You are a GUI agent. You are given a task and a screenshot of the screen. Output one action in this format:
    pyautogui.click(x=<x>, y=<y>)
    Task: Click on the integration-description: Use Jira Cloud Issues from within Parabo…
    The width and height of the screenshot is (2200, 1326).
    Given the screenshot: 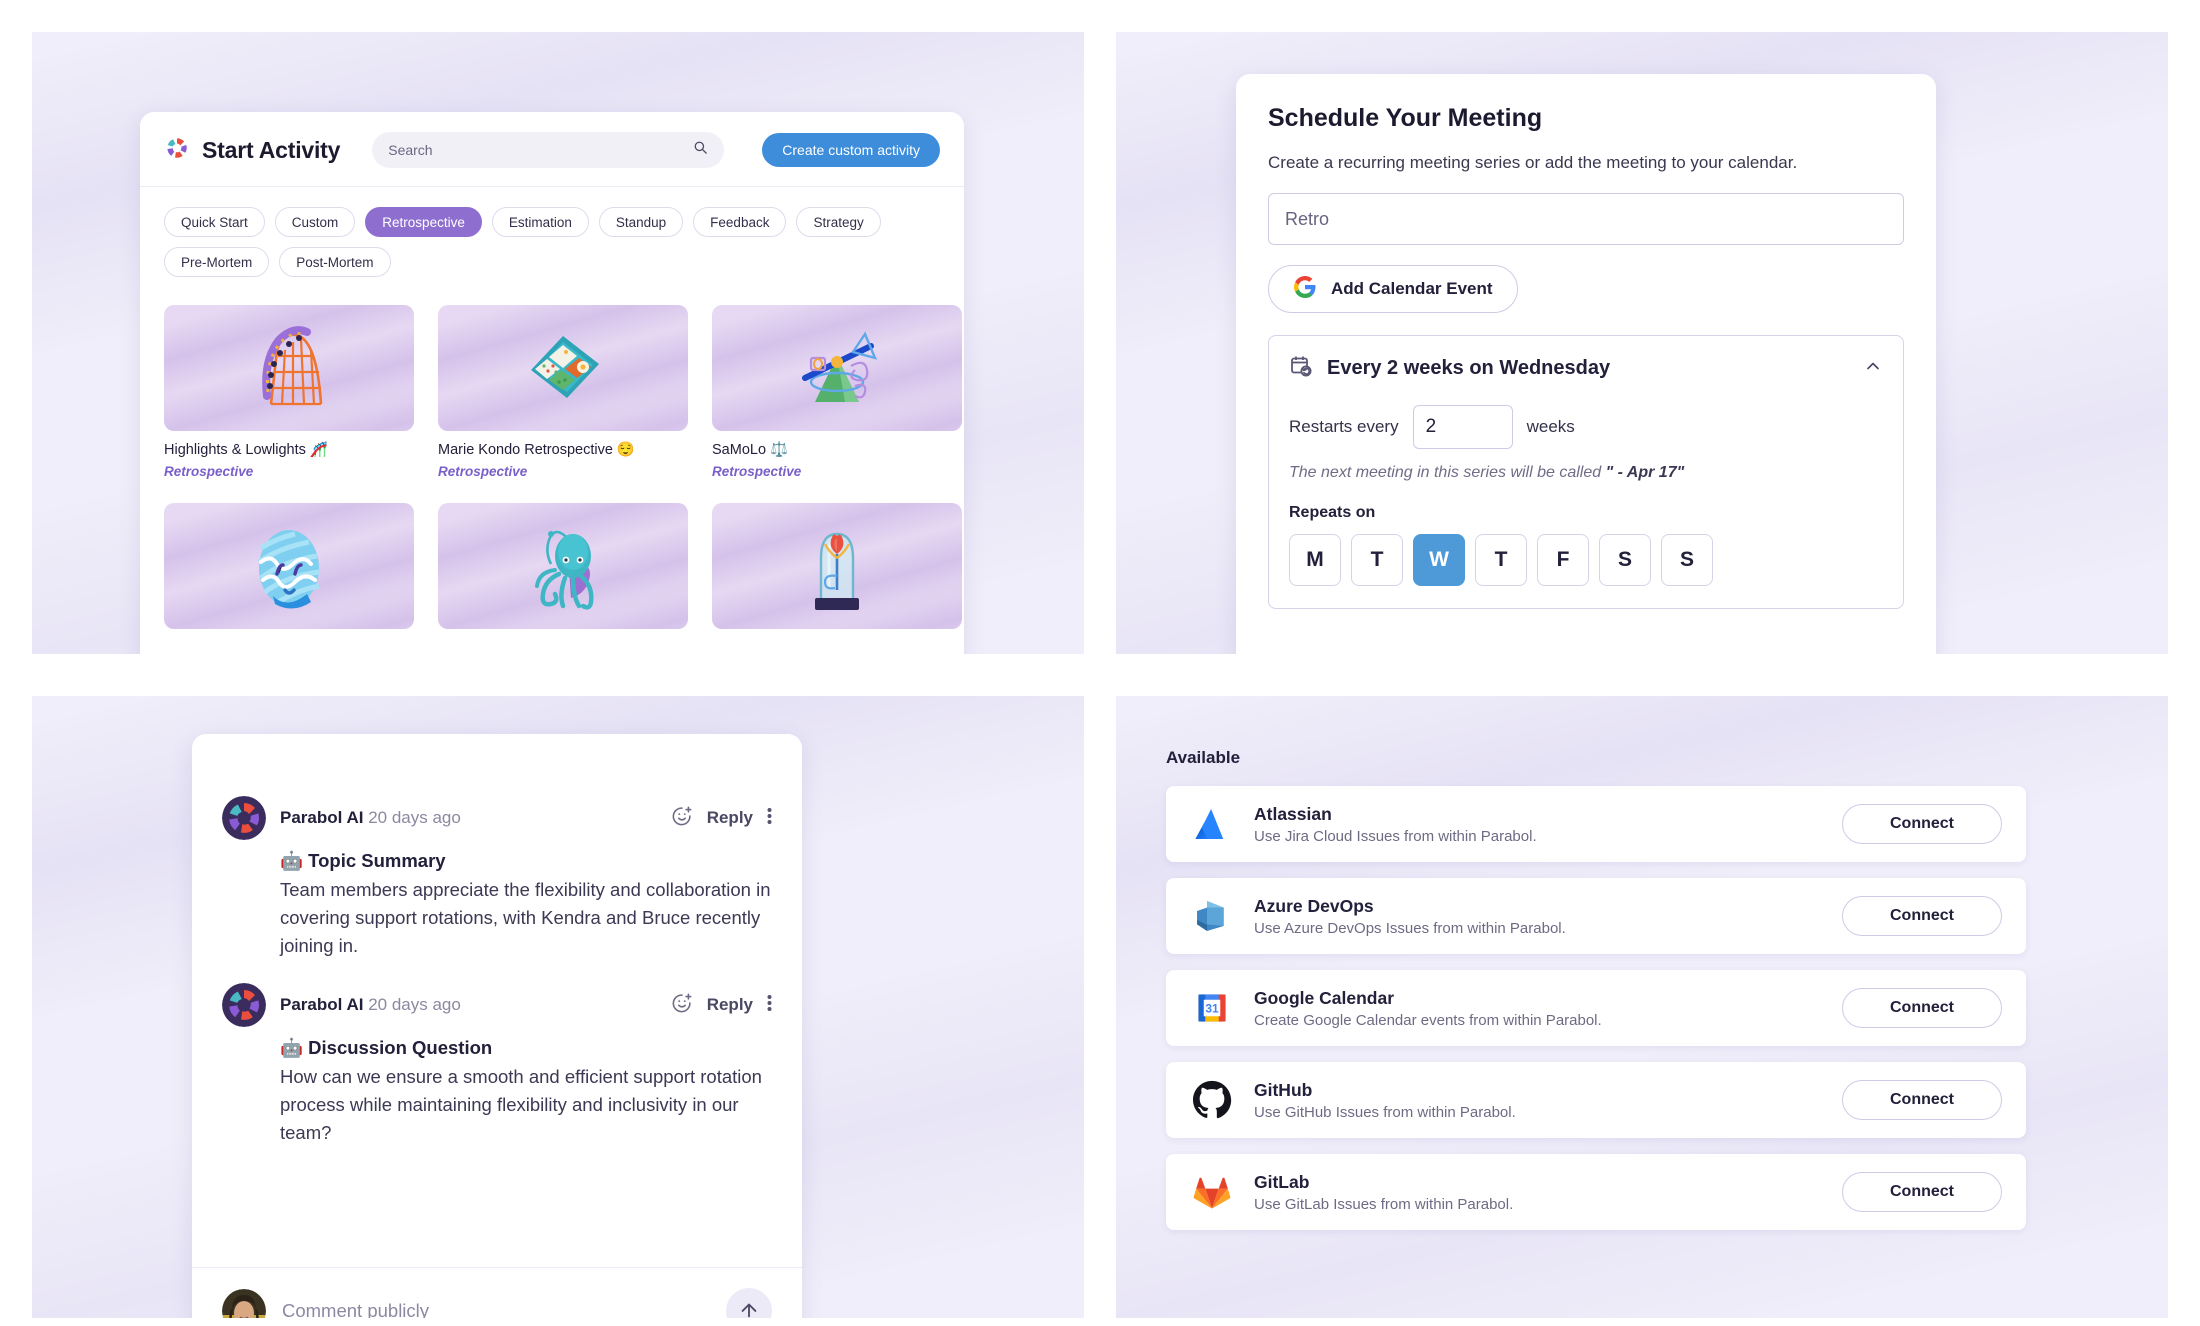 What is the action you would take?
    pyautogui.click(x=1395, y=836)
    